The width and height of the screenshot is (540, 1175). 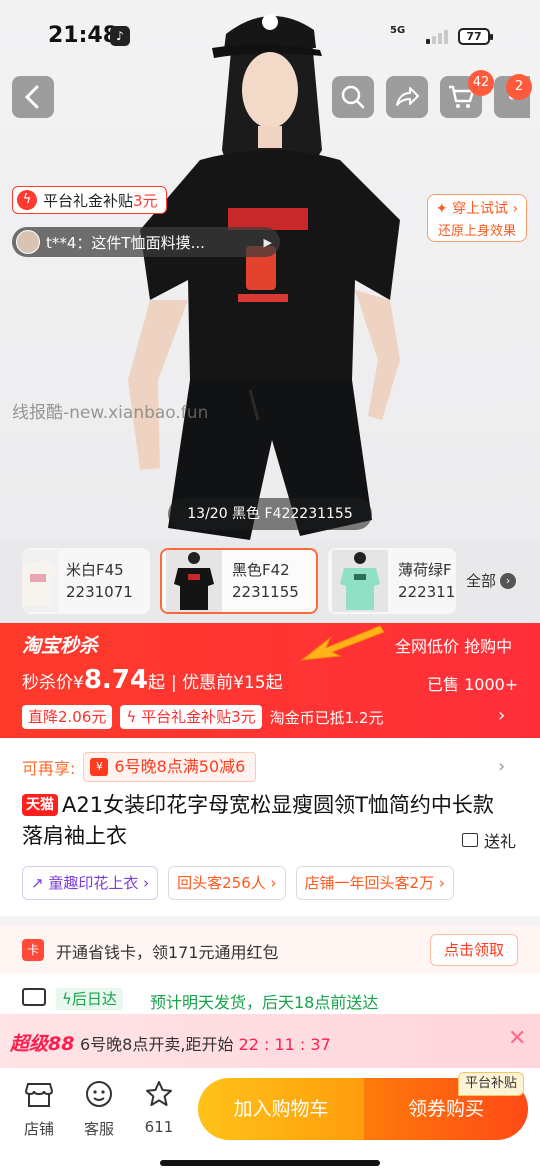 What do you see at coordinates (120, 36) in the screenshot?
I see `tiktok-icon: ♪` at bounding box center [120, 36].